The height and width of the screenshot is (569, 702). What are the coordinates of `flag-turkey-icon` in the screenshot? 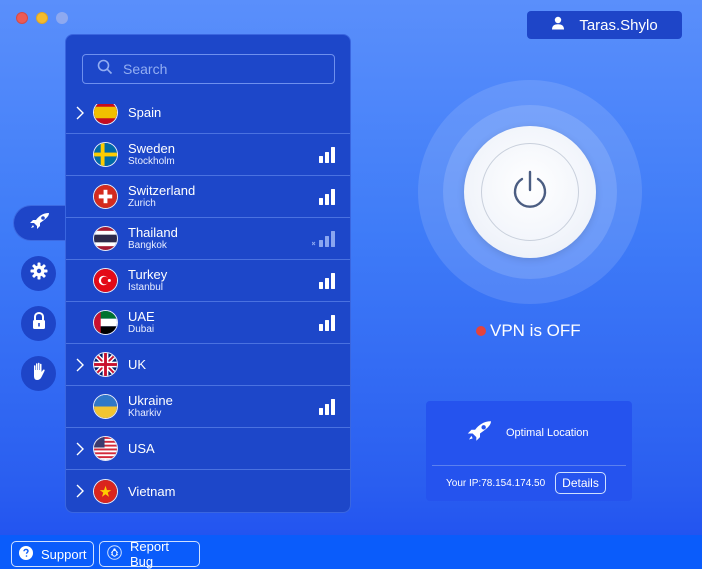 It's located at (105, 280).